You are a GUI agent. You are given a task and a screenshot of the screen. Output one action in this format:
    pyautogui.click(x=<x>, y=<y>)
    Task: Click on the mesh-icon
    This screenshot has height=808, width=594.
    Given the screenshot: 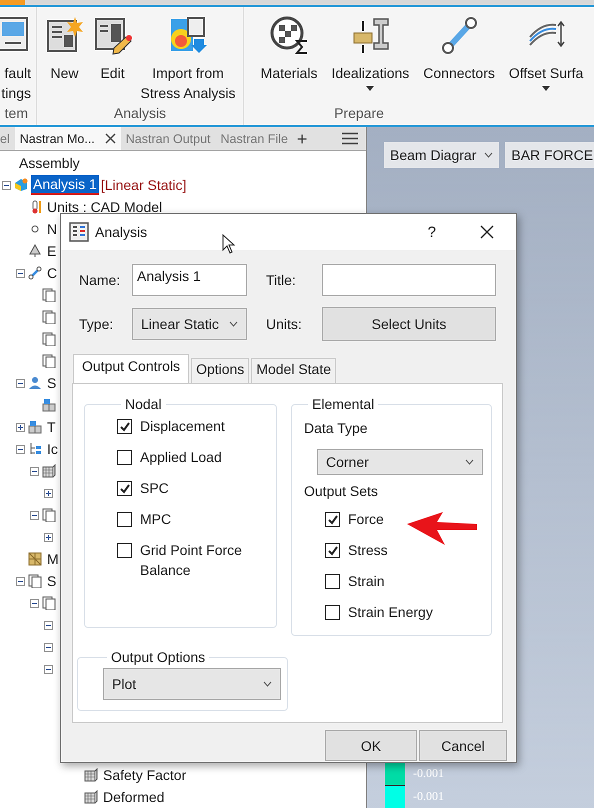 What is the action you would take?
    pyautogui.click(x=49, y=471)
    